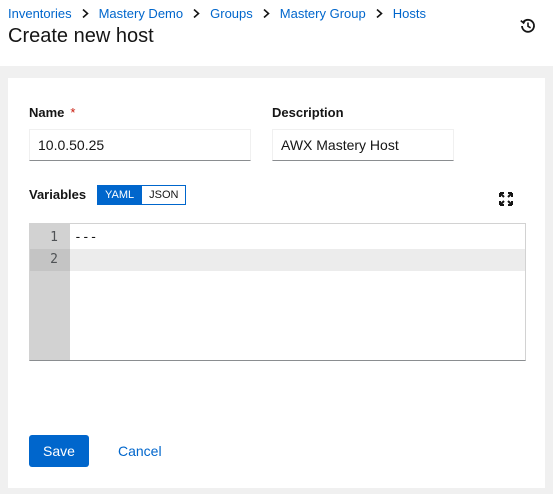 Image resolution: width=553 pixels, height=494 pixels. I want to click on expand-icon, so click(506, 199).